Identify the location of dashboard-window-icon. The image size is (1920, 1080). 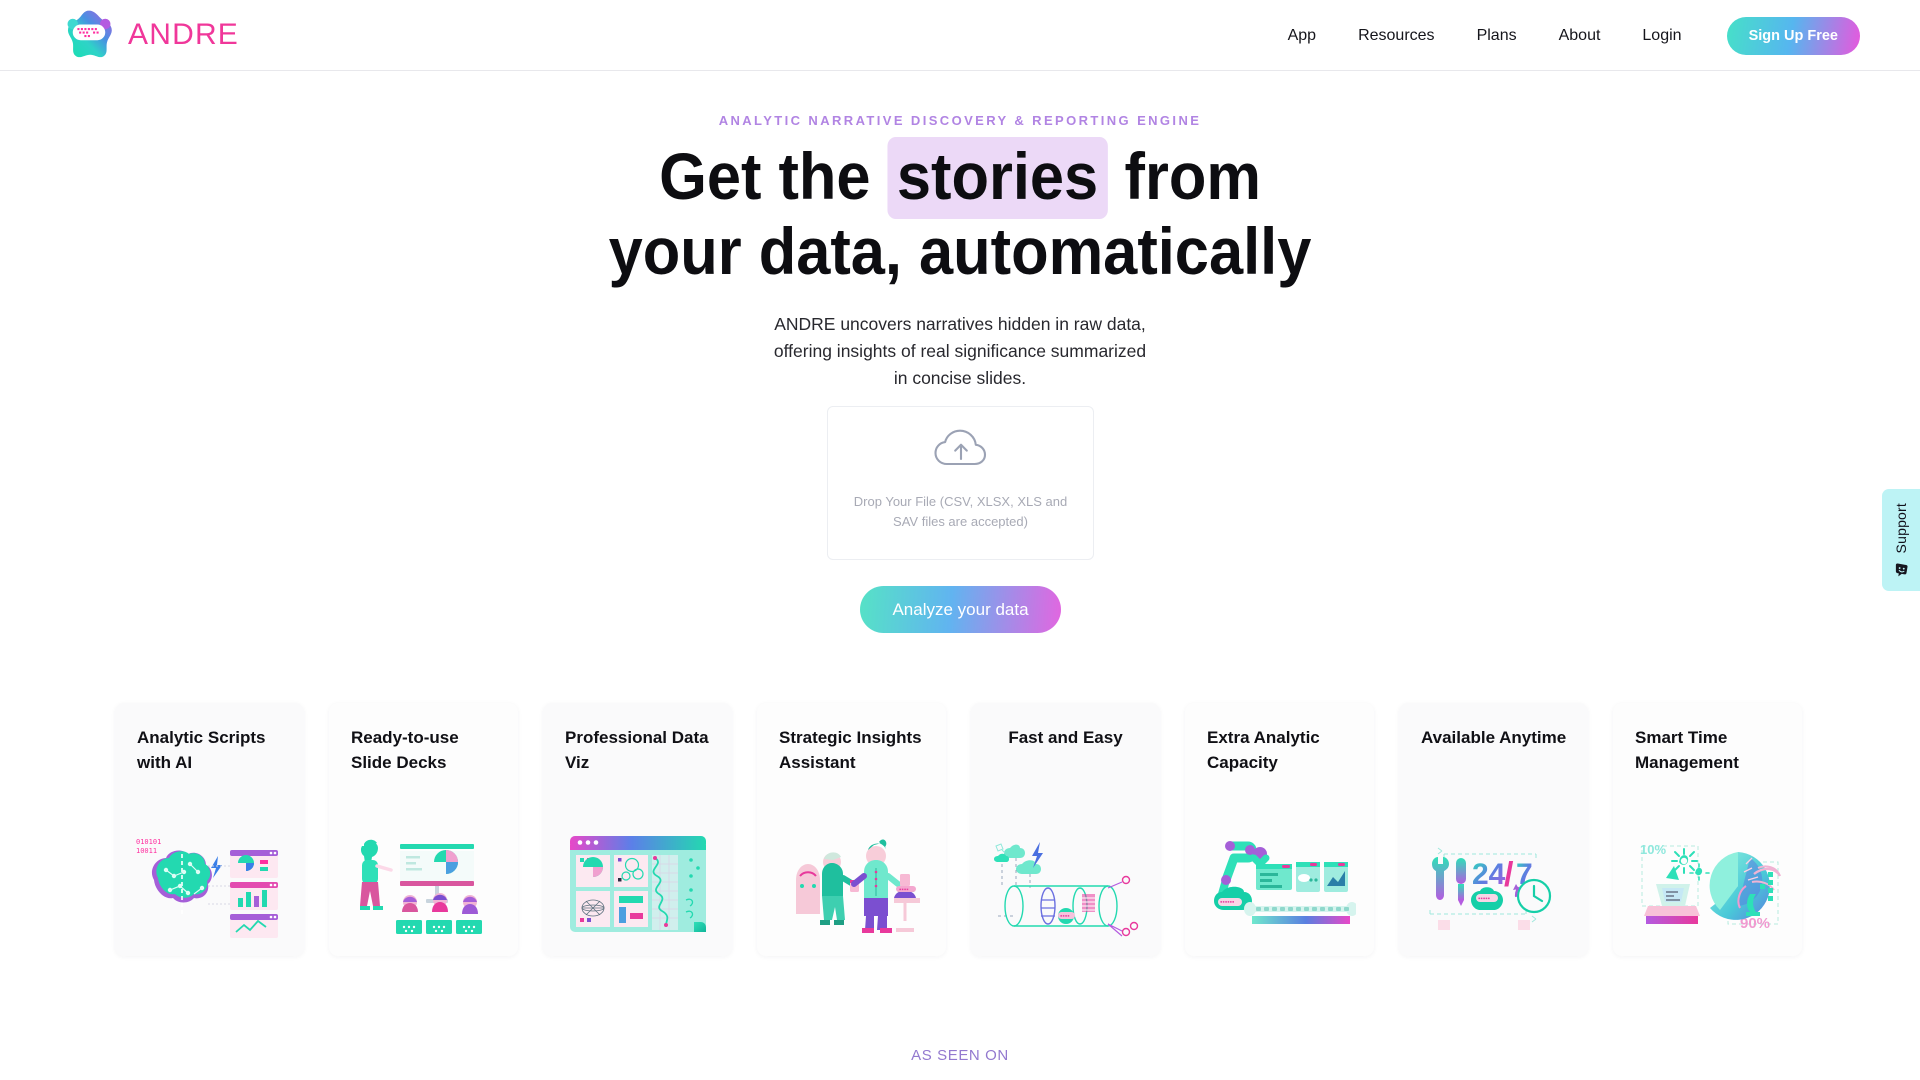
(637, 884).